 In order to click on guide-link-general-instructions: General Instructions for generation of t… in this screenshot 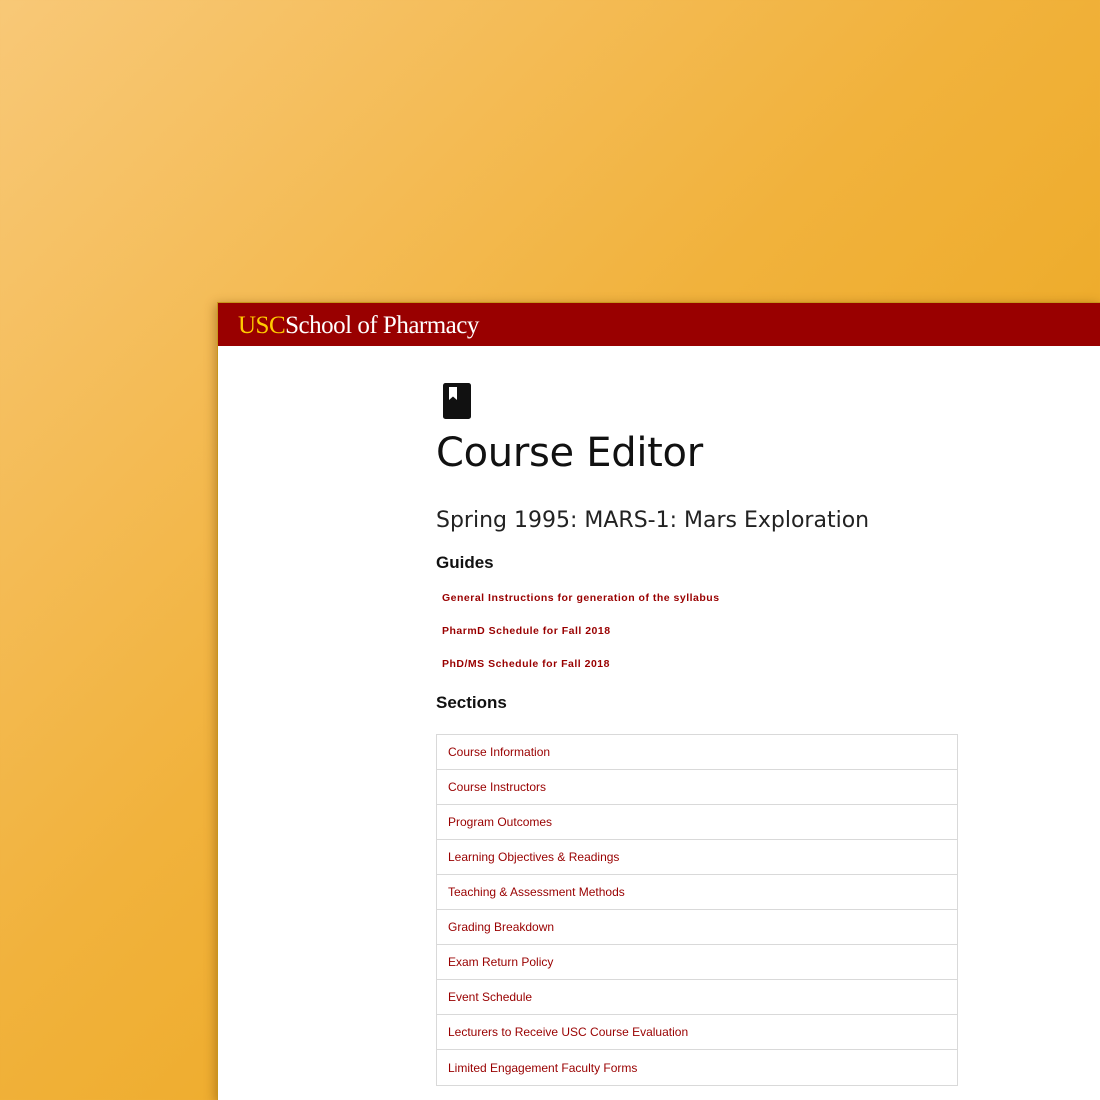, I will do `click(581, 608)`.